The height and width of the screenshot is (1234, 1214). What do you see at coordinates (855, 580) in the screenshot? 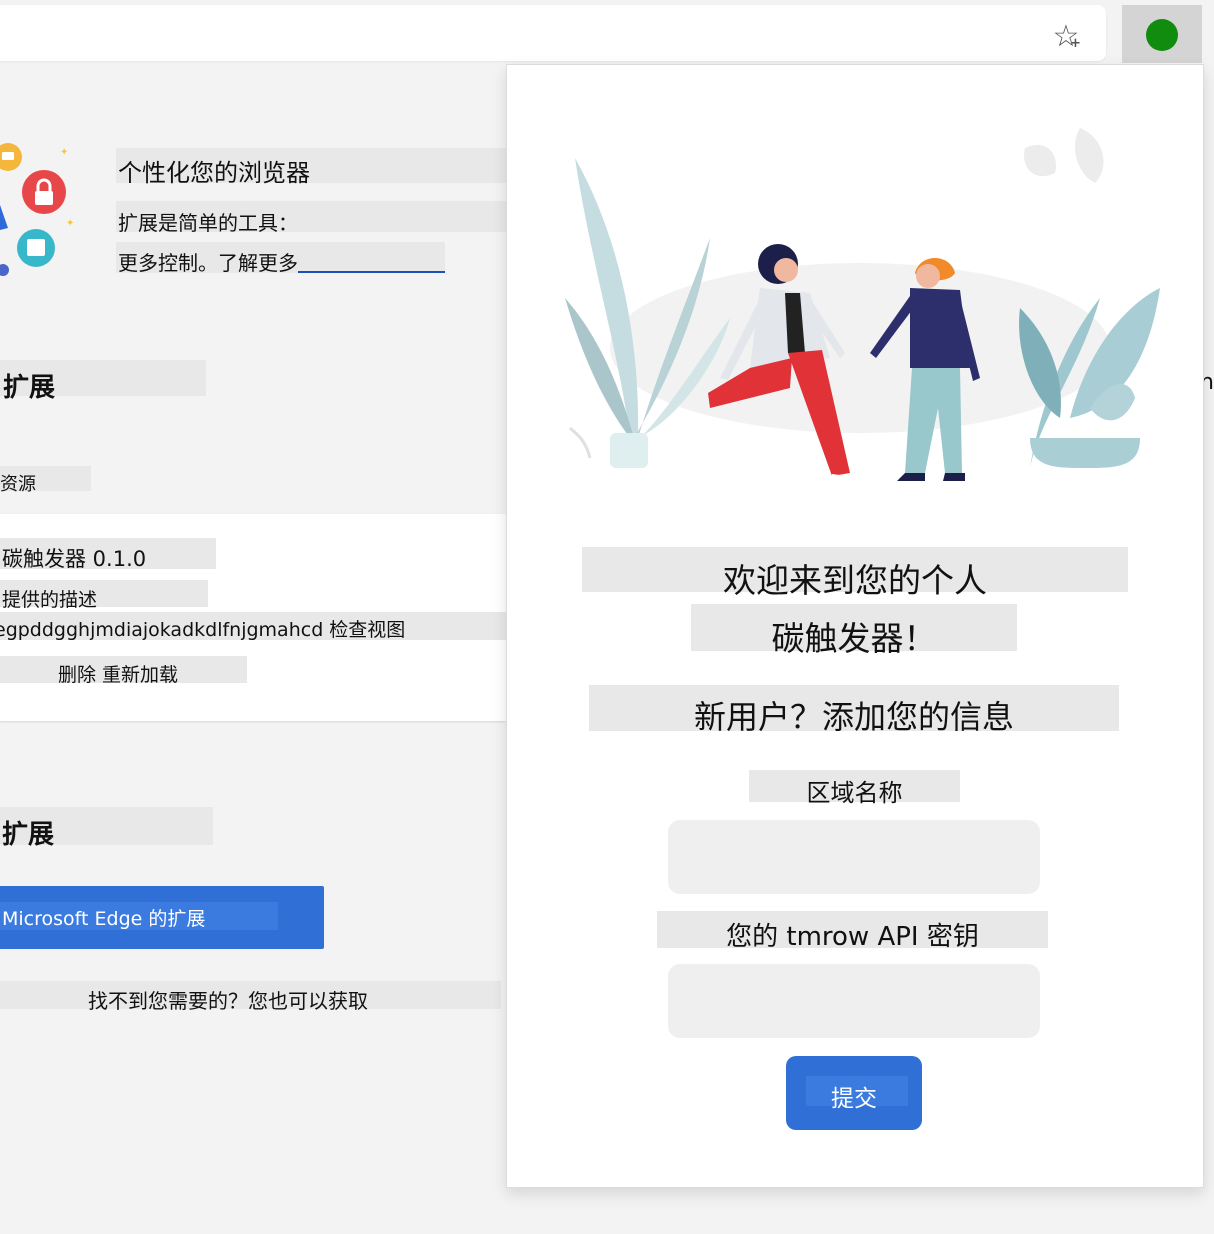
I see `welcome-title-line1: 欢迎来到您的个人` at bounding box center [855, 580].